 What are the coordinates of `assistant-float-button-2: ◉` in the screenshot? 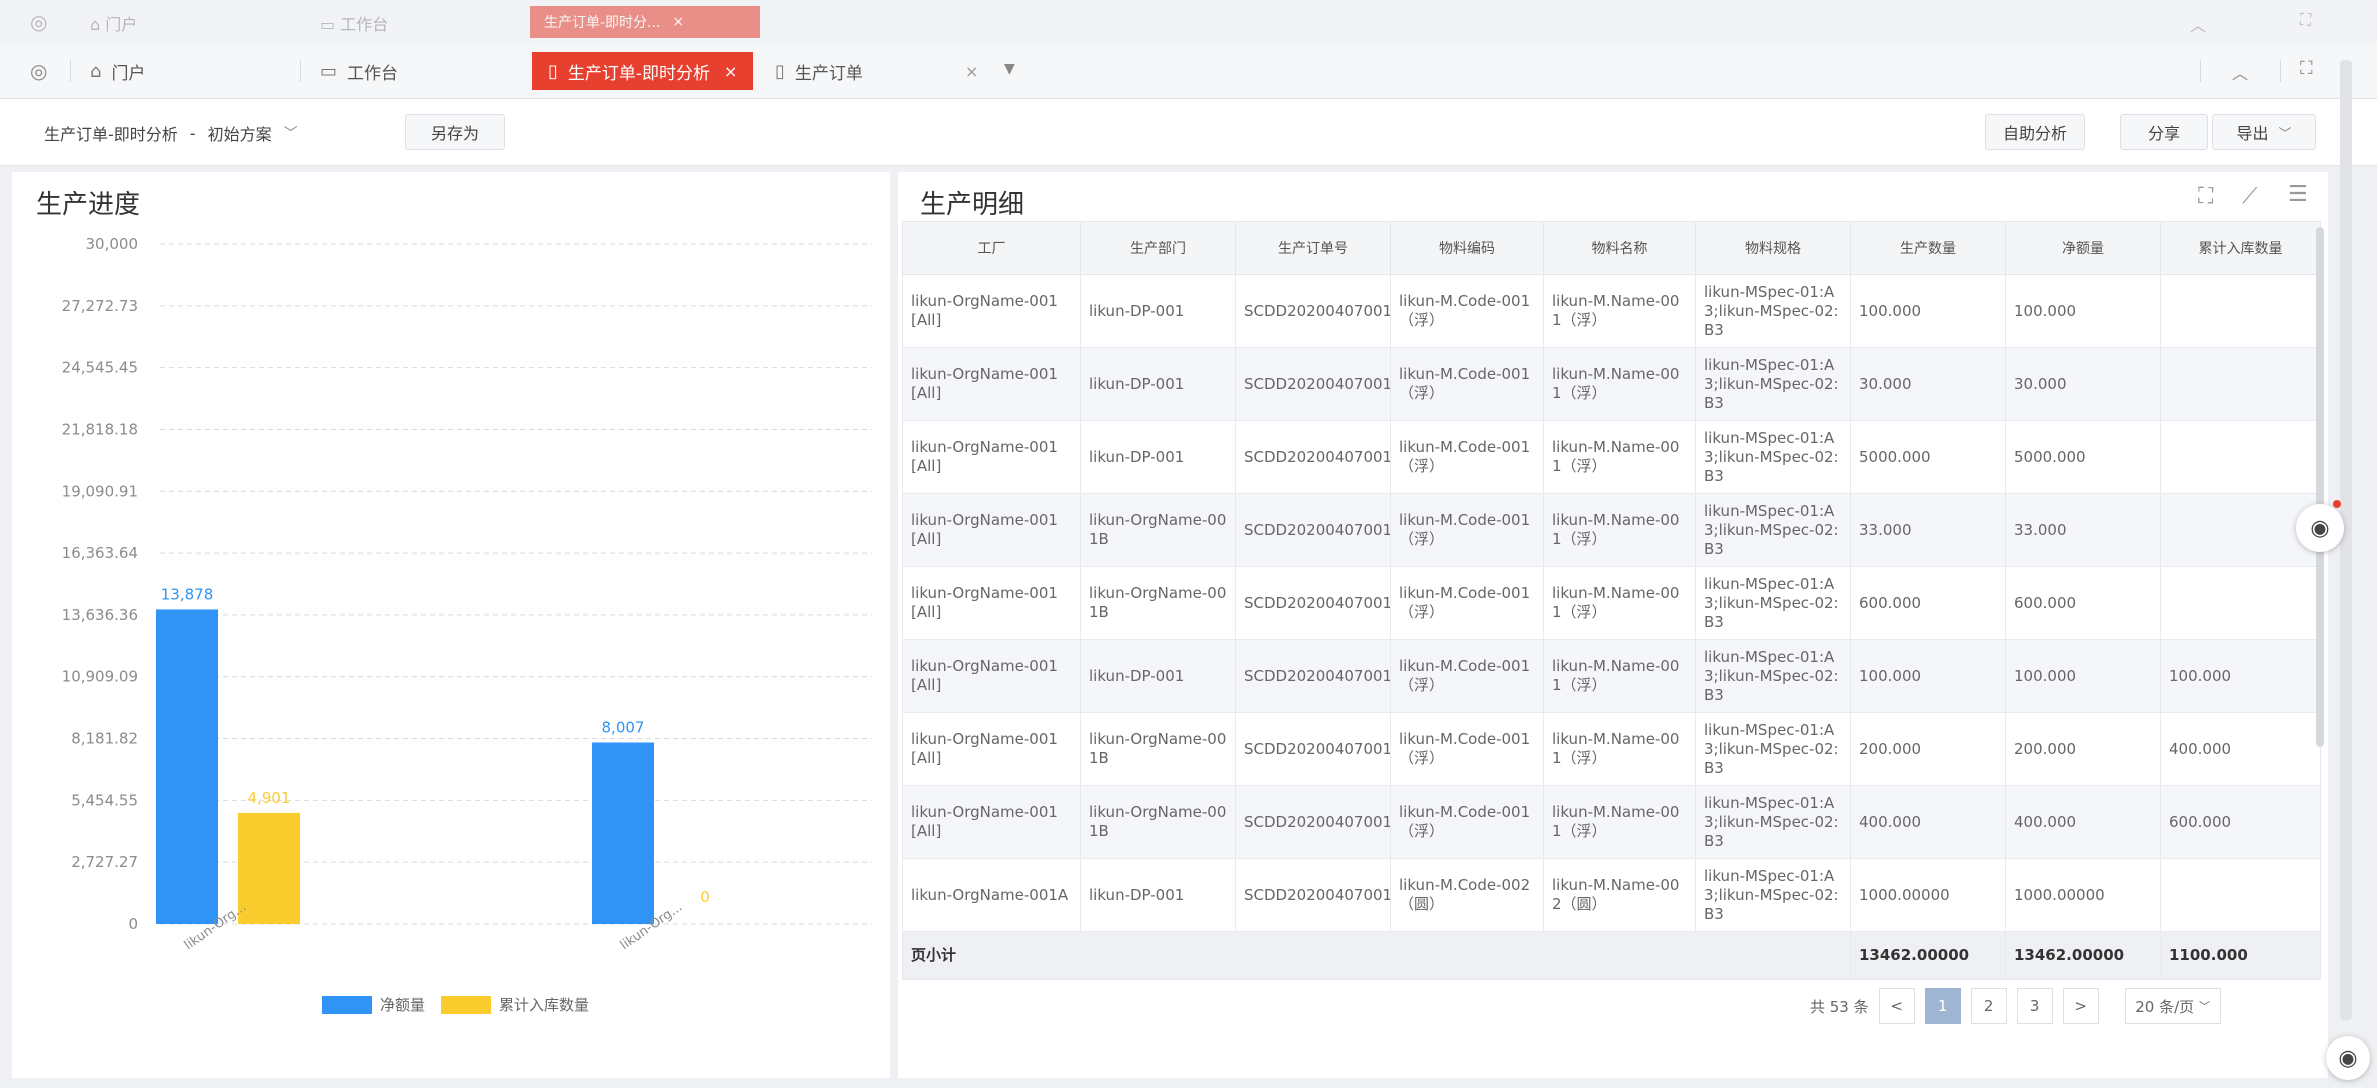 It's located at (2348, 1058).